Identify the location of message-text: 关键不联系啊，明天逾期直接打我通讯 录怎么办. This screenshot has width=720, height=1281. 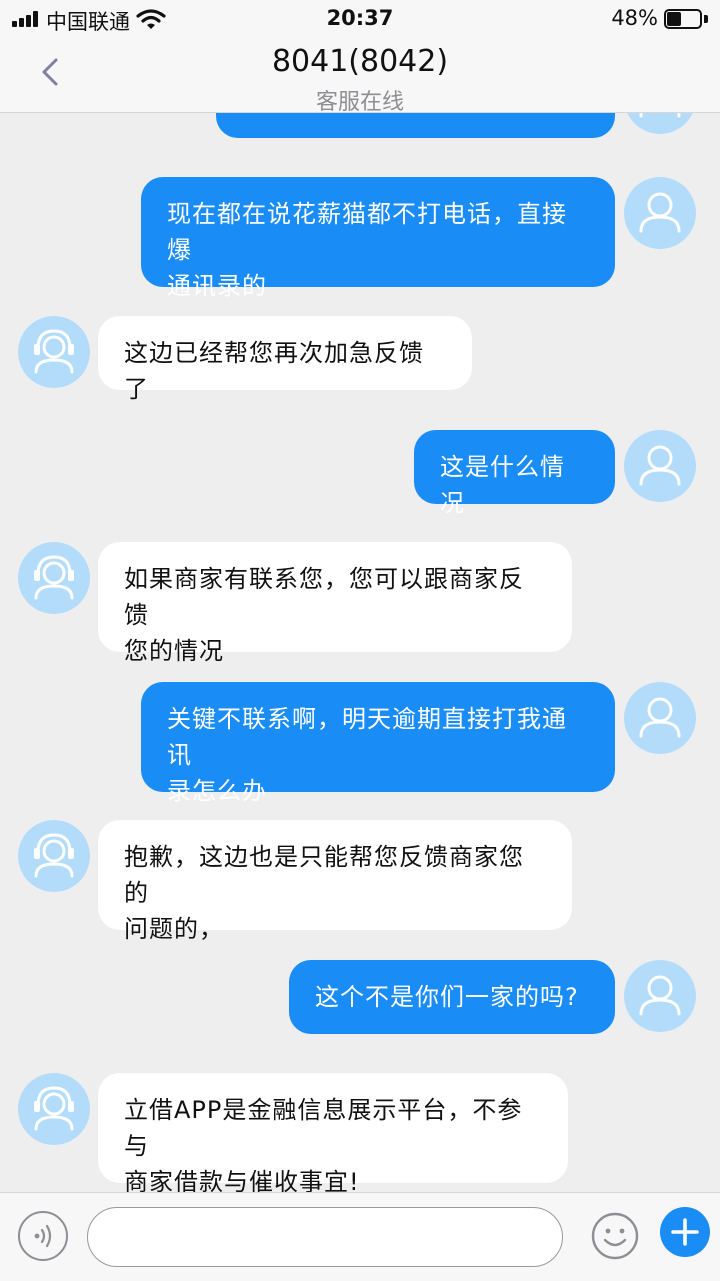
(367, 755).